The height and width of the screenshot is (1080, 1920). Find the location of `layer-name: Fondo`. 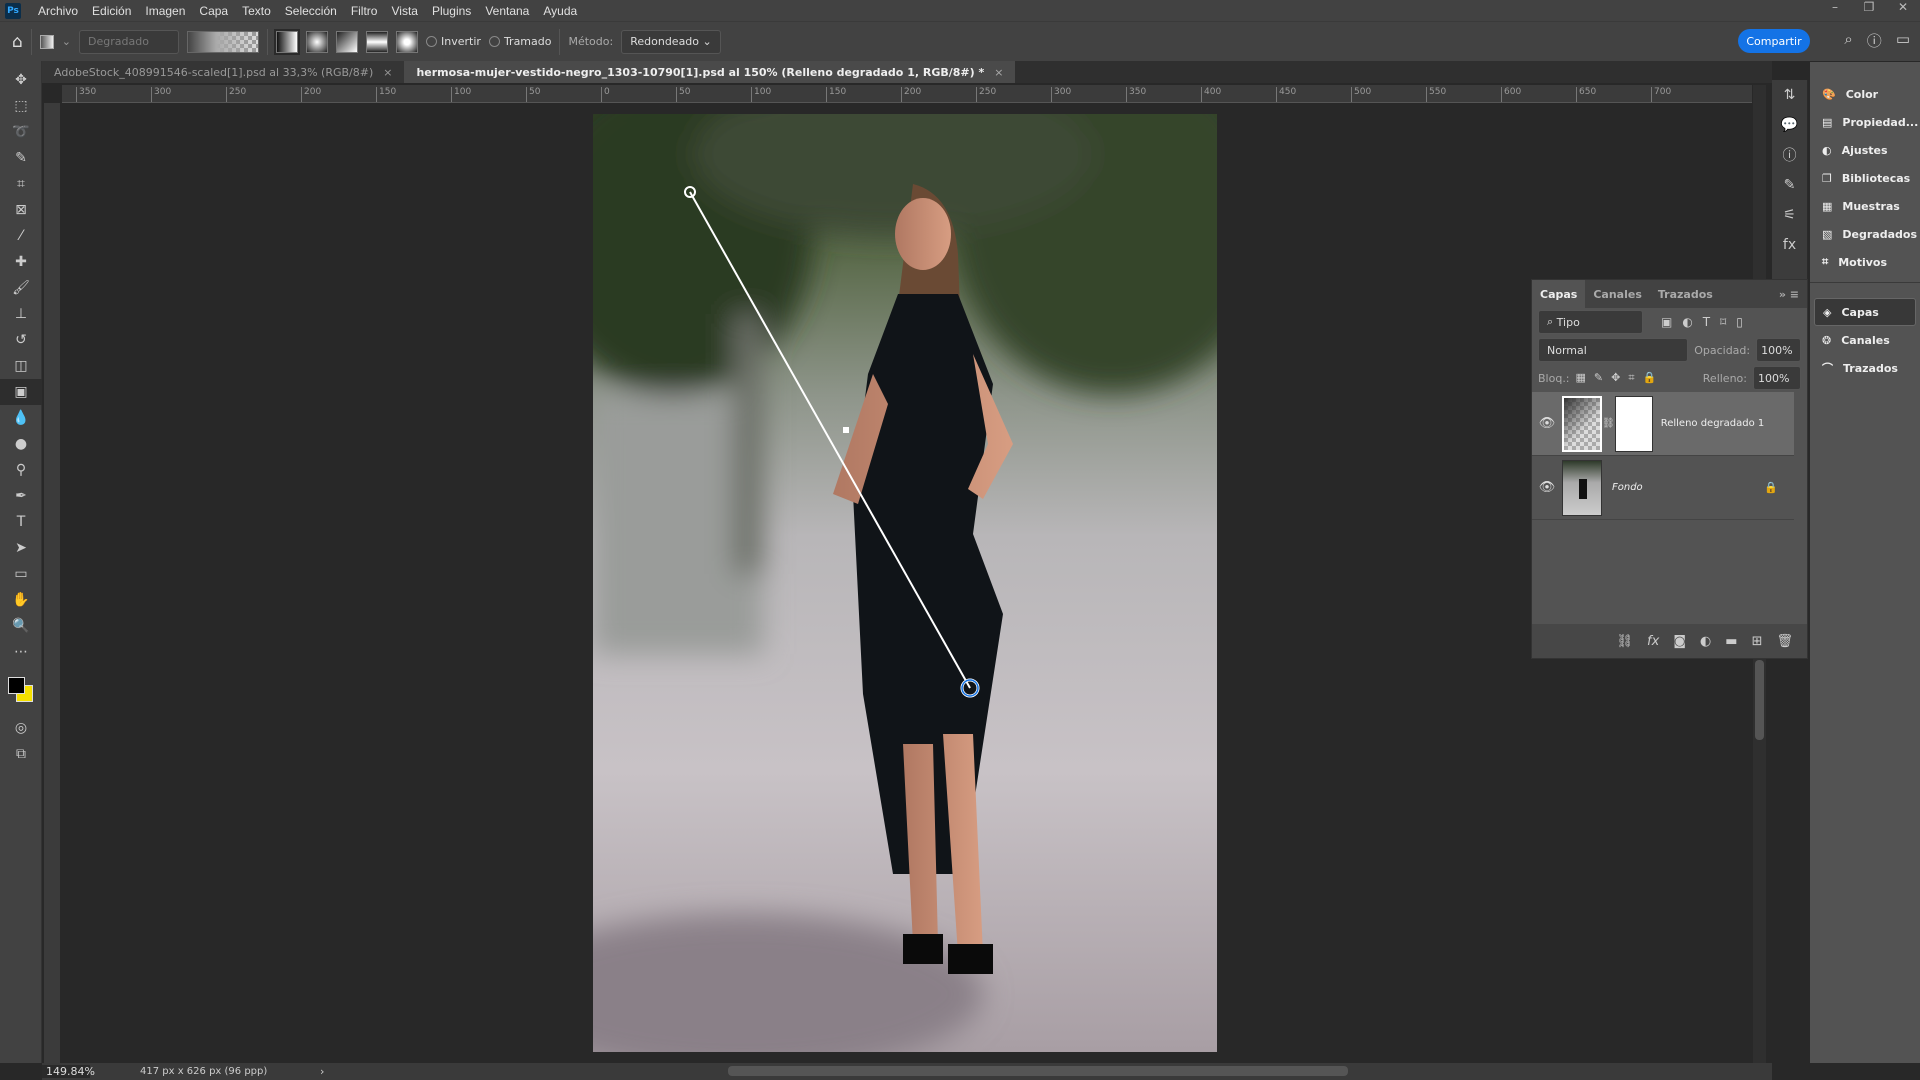

layer-name: Fondo is located at coordinates (1627, 487).